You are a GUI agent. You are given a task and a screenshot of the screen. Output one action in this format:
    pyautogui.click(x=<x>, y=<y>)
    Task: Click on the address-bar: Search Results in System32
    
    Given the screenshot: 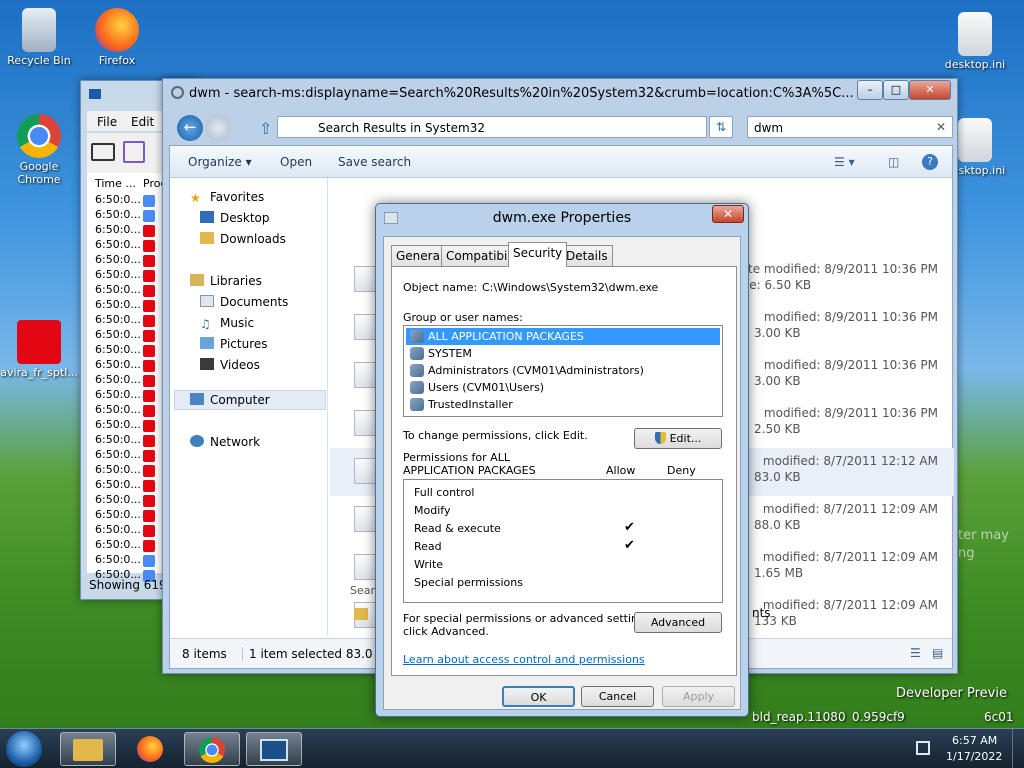 What is the action you would take?
    pyautogui.click(x=492, y=127)
    